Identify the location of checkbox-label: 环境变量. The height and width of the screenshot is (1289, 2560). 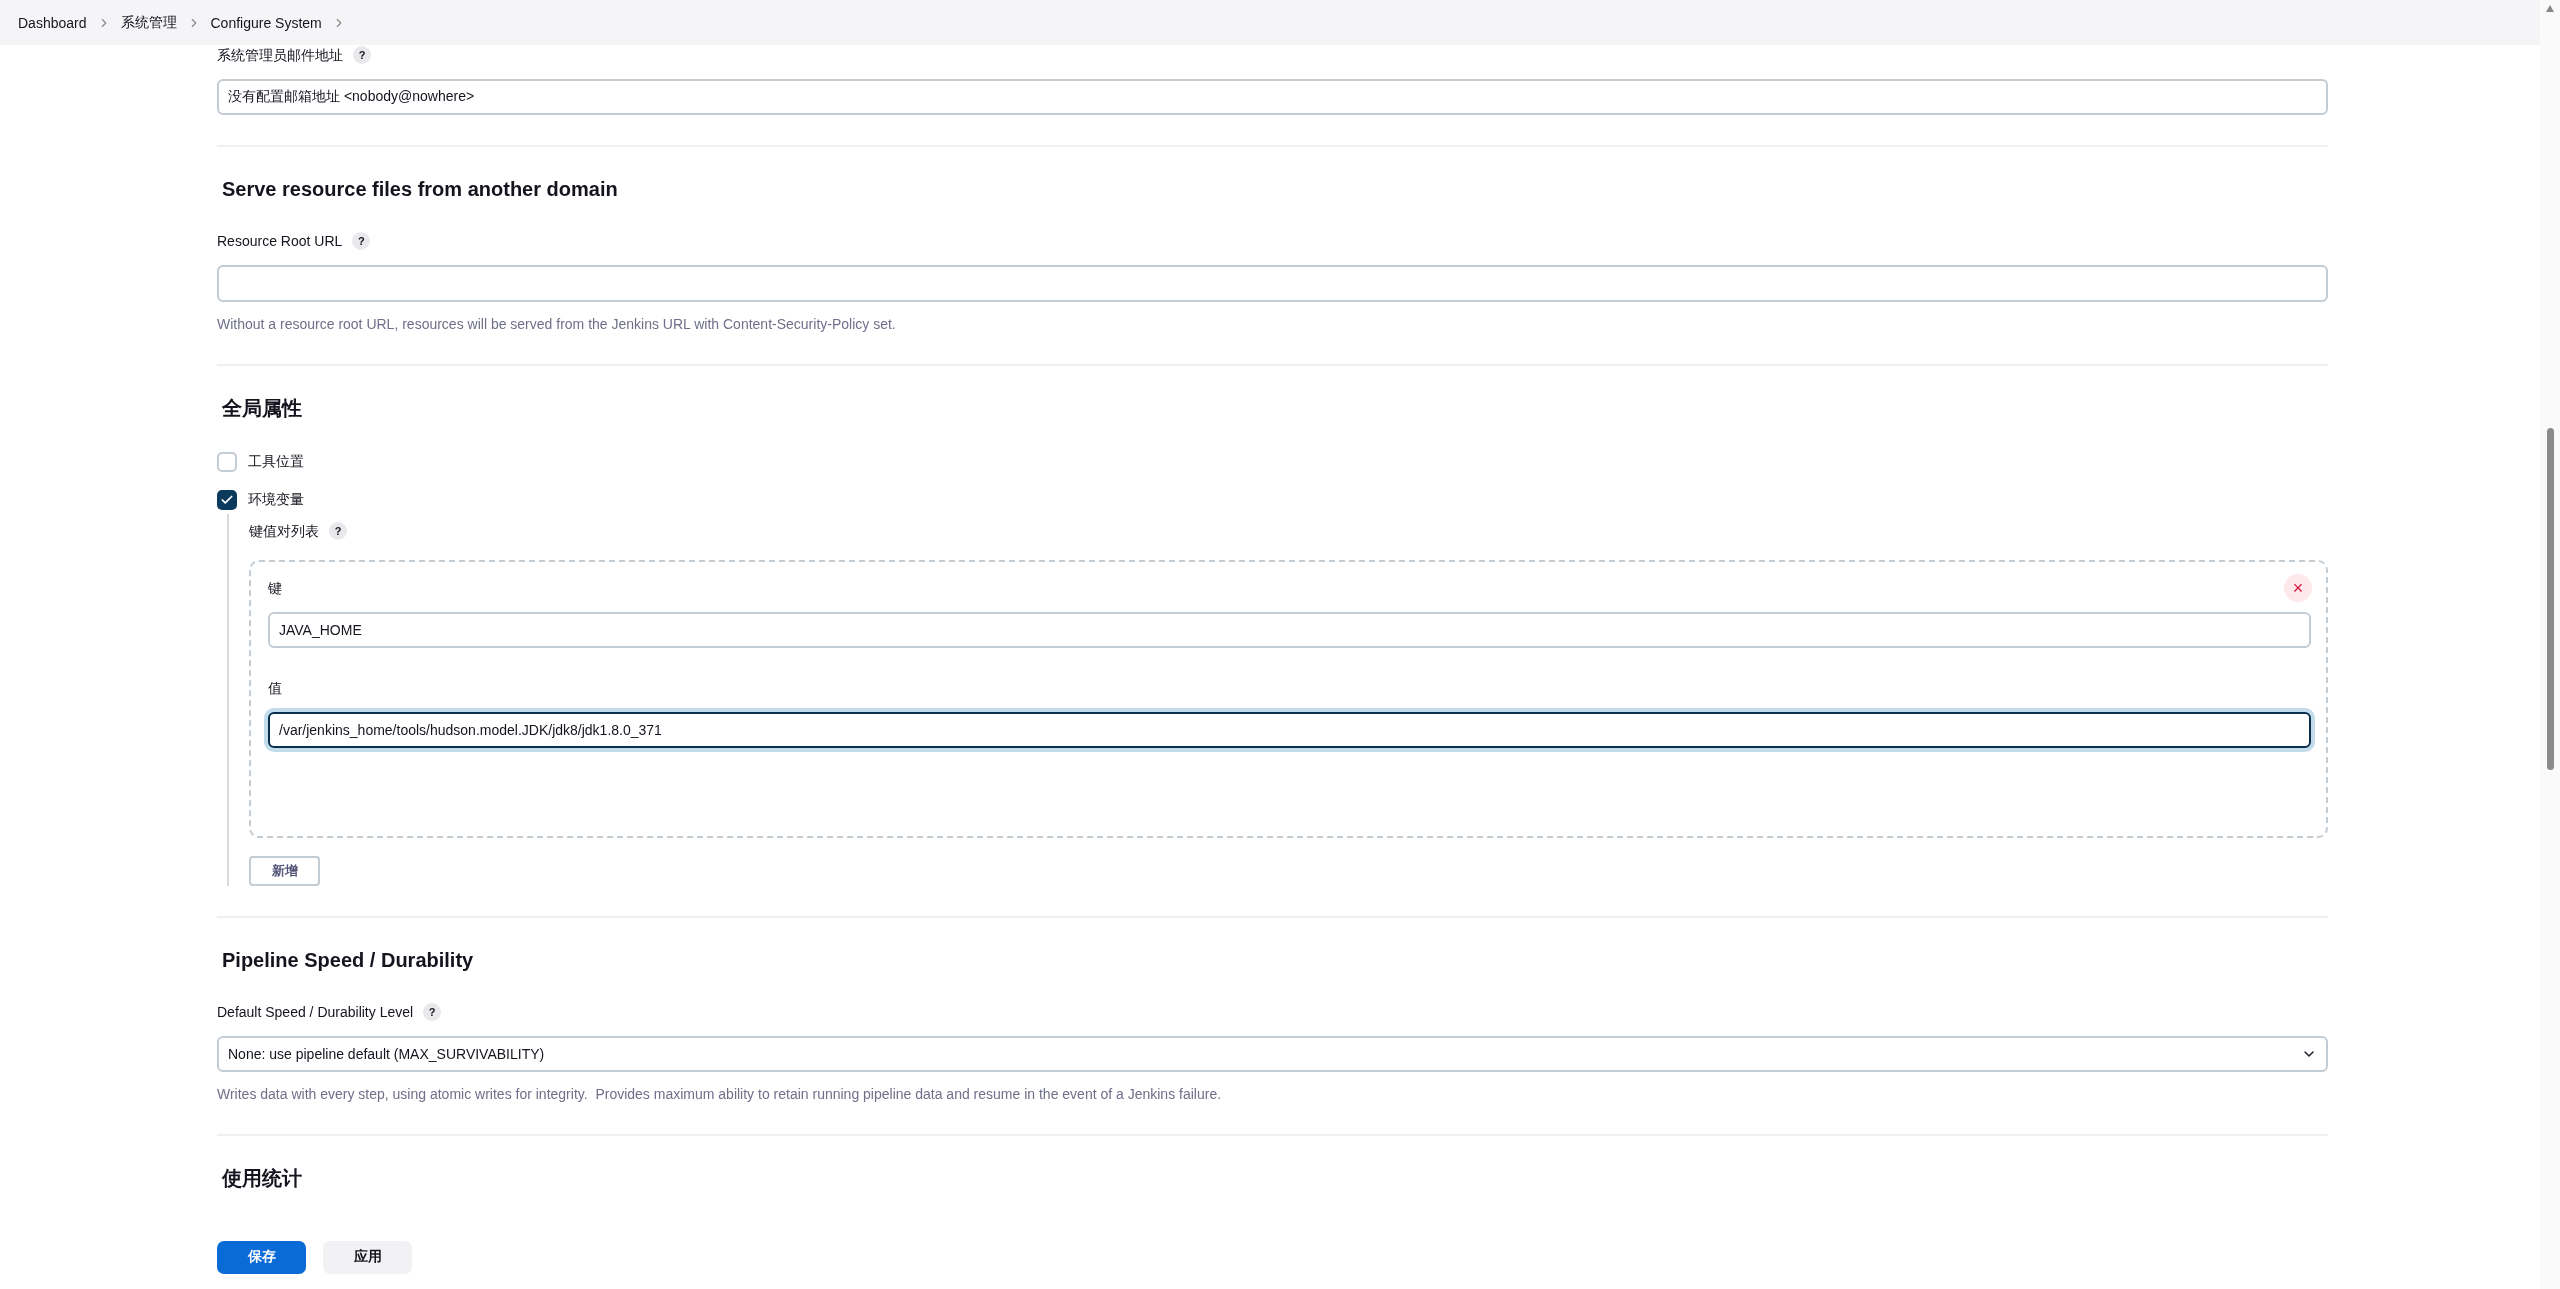
(276, 500).